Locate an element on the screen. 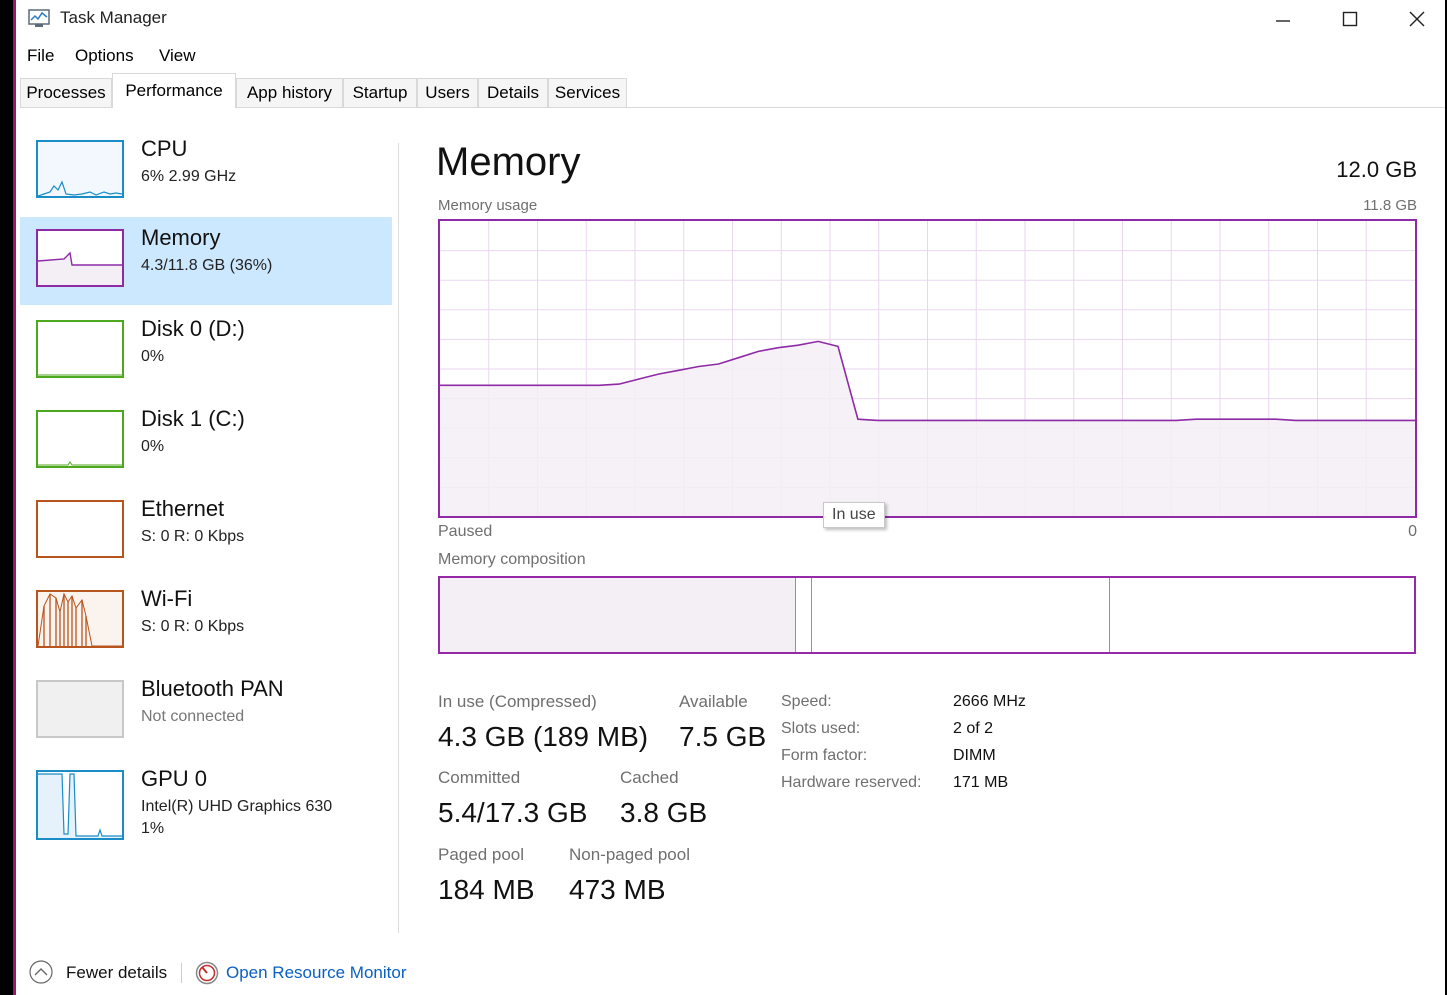 The height and width of the screenshot is (995, 1447). composition-standby is located at coordinates (960, 615).